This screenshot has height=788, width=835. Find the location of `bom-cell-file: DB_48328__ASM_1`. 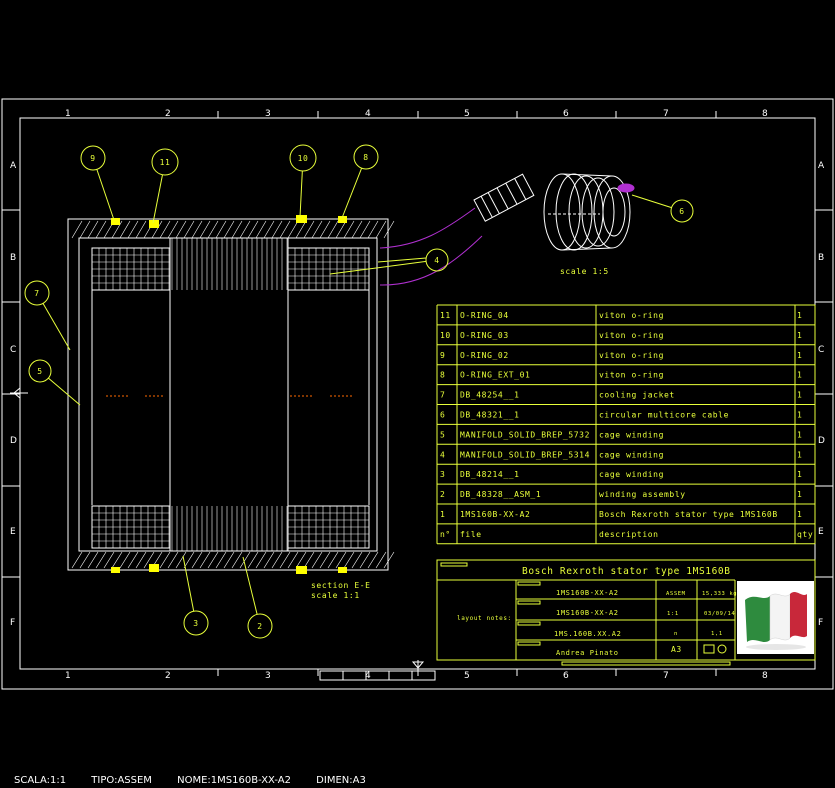

bom-cell-file: DB_48328__ASM_1 is located at coordinates (500, 494).